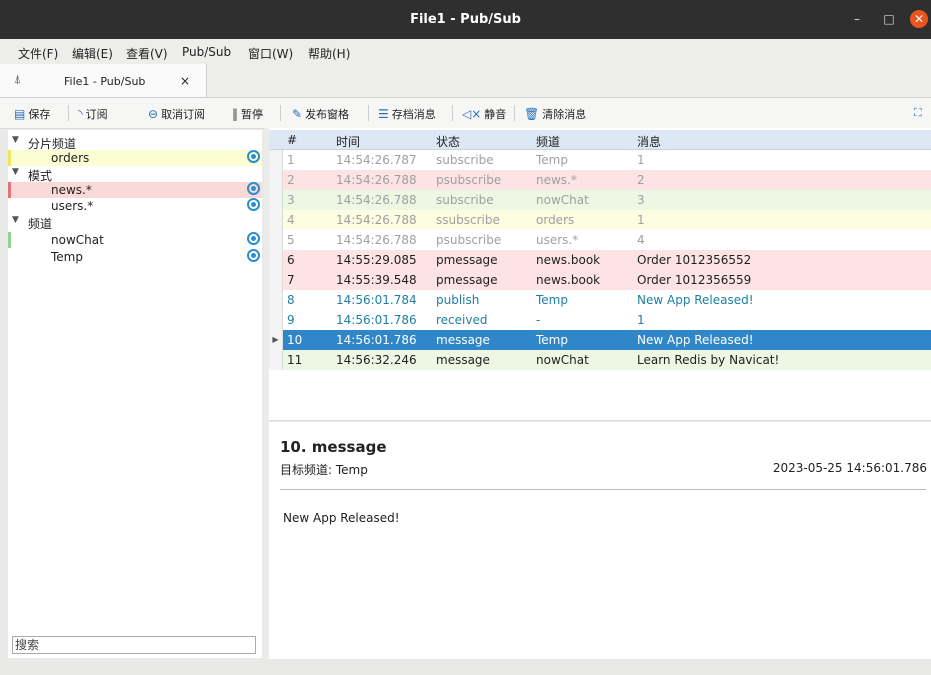 This screenshot has width=931, height=675. What do you see at coordinates (329, 53) in the screenshot?
I see `menu-help: 帮助(H)` at bounding box center [329, 53].